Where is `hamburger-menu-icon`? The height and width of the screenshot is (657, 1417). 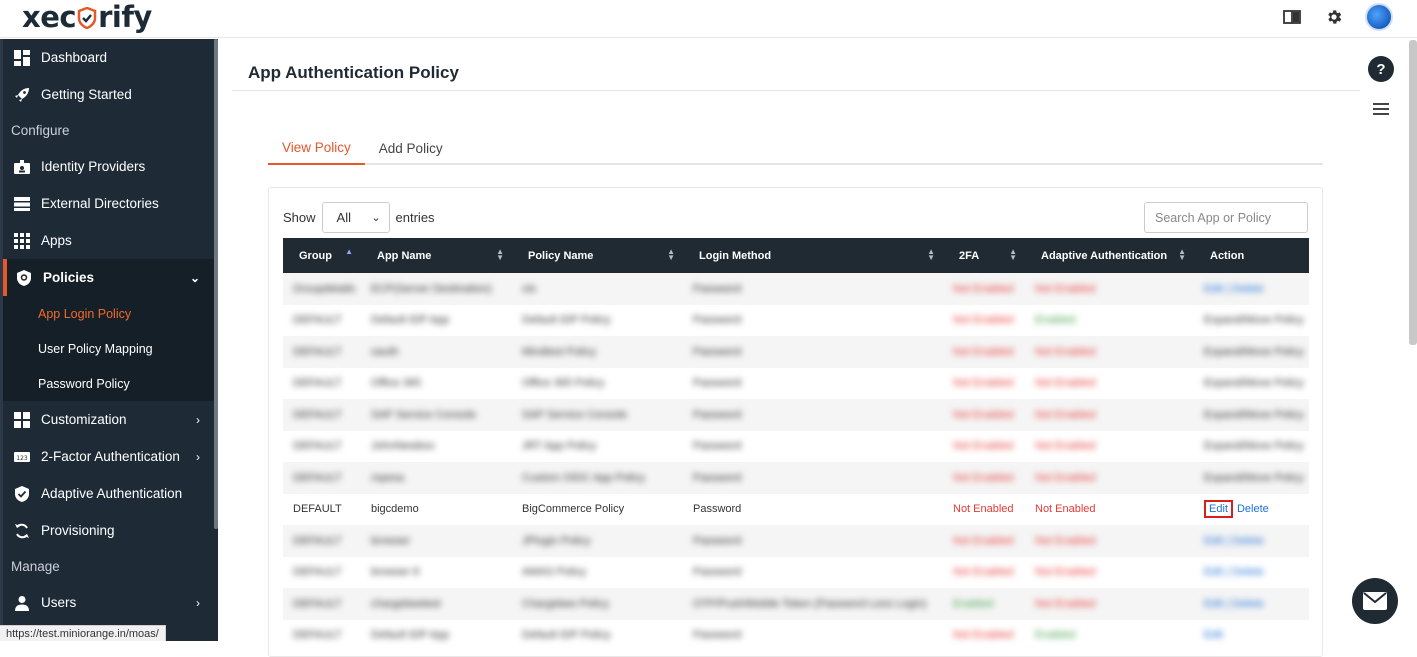 hamburger-menu-icon is located at coordinates (1381, 110).